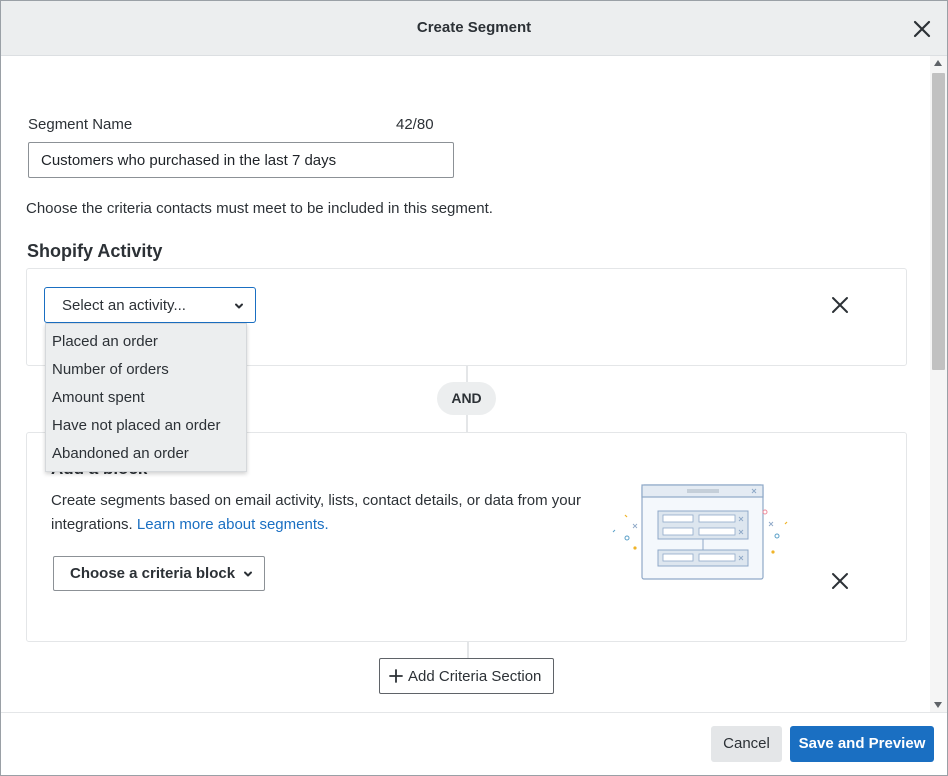 The width and height of the screenshot is (948, 776). I want to click on activity-option: Placed an order, so click(105, 341).